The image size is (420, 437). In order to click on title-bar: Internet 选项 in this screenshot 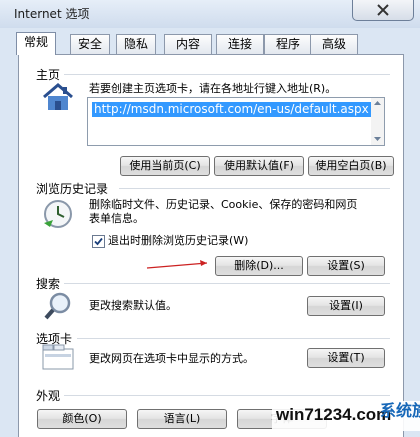, I will do `click(210, 14)`.